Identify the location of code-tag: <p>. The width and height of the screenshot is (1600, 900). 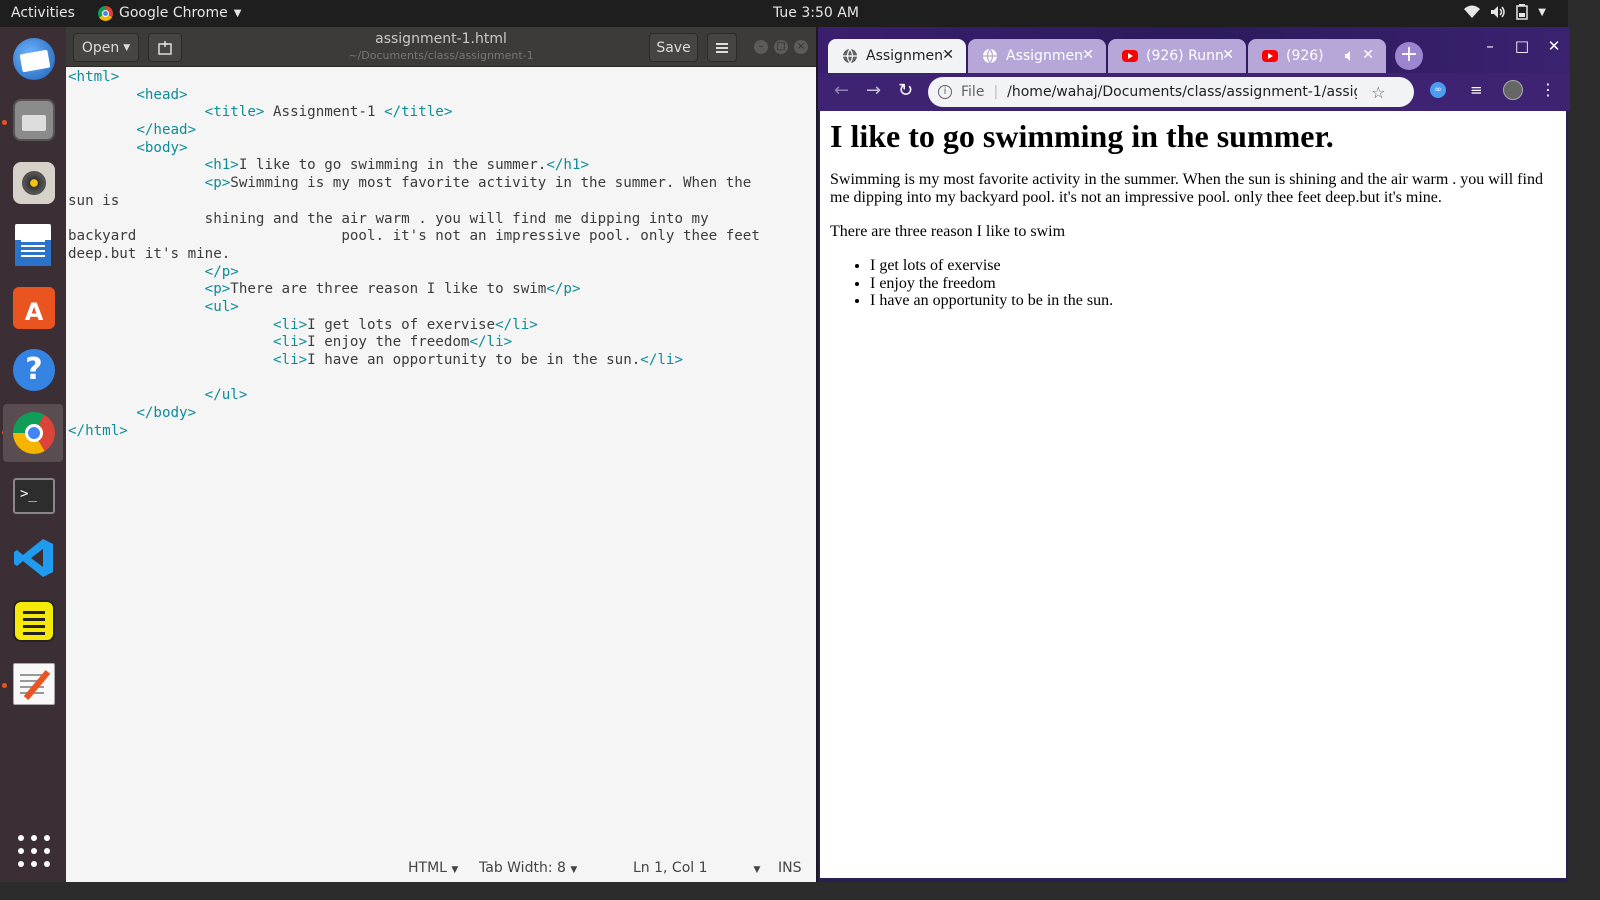
(217, 183).